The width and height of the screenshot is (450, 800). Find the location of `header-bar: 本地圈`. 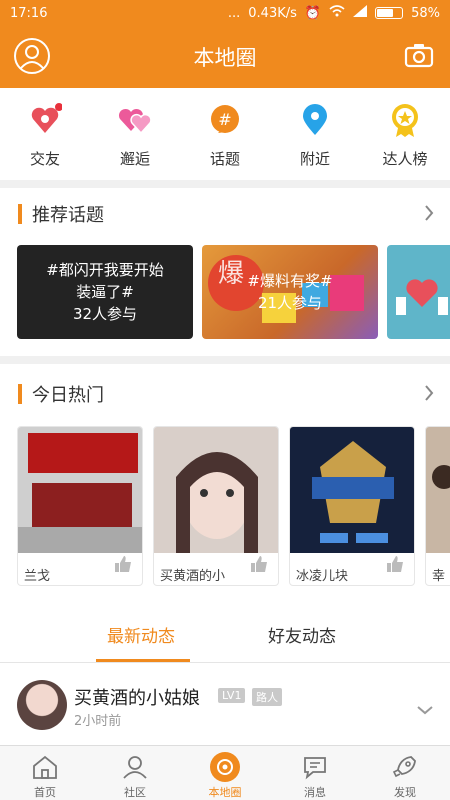

header-bar: 本地圈 is located at coordinates (225, 57).